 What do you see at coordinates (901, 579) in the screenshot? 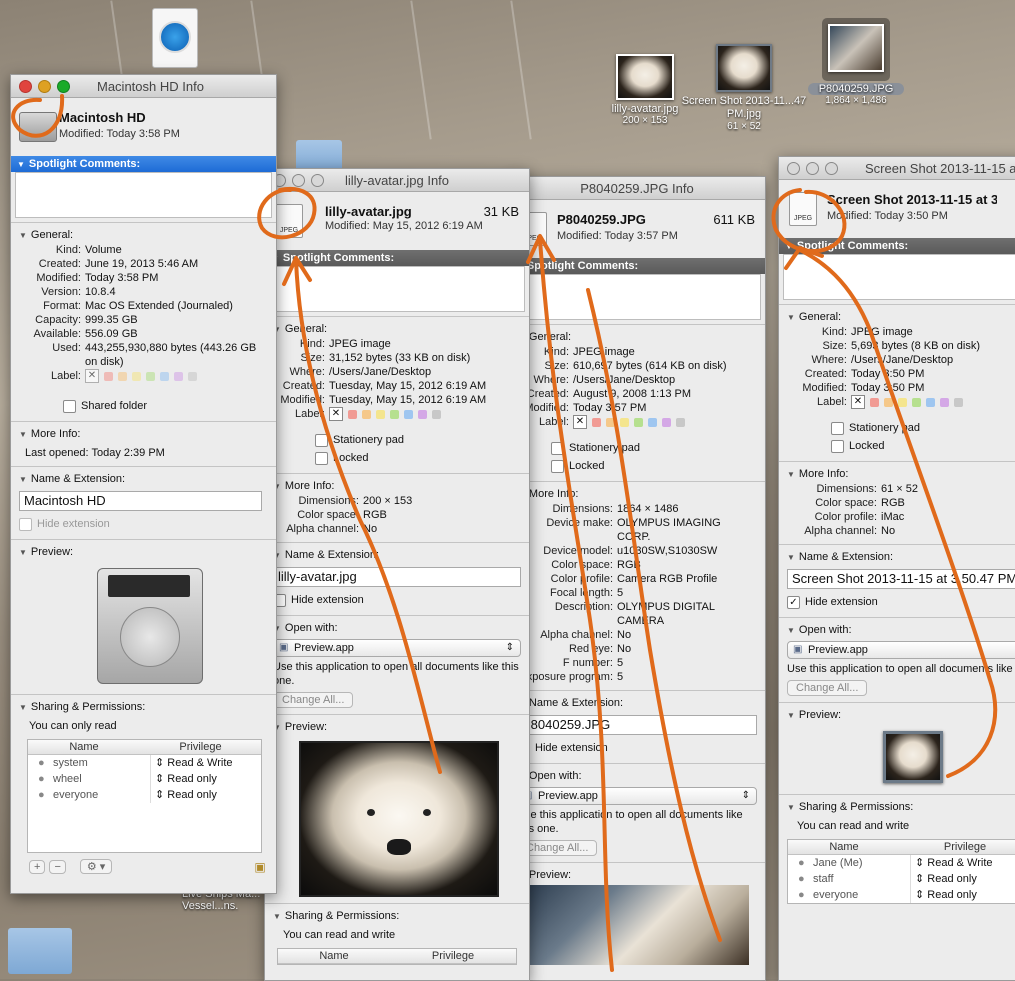
I see `name-field: Screen Shot 2013-11-15 at 3.50.47 PM.jpg` at bounding box center [901, 579].